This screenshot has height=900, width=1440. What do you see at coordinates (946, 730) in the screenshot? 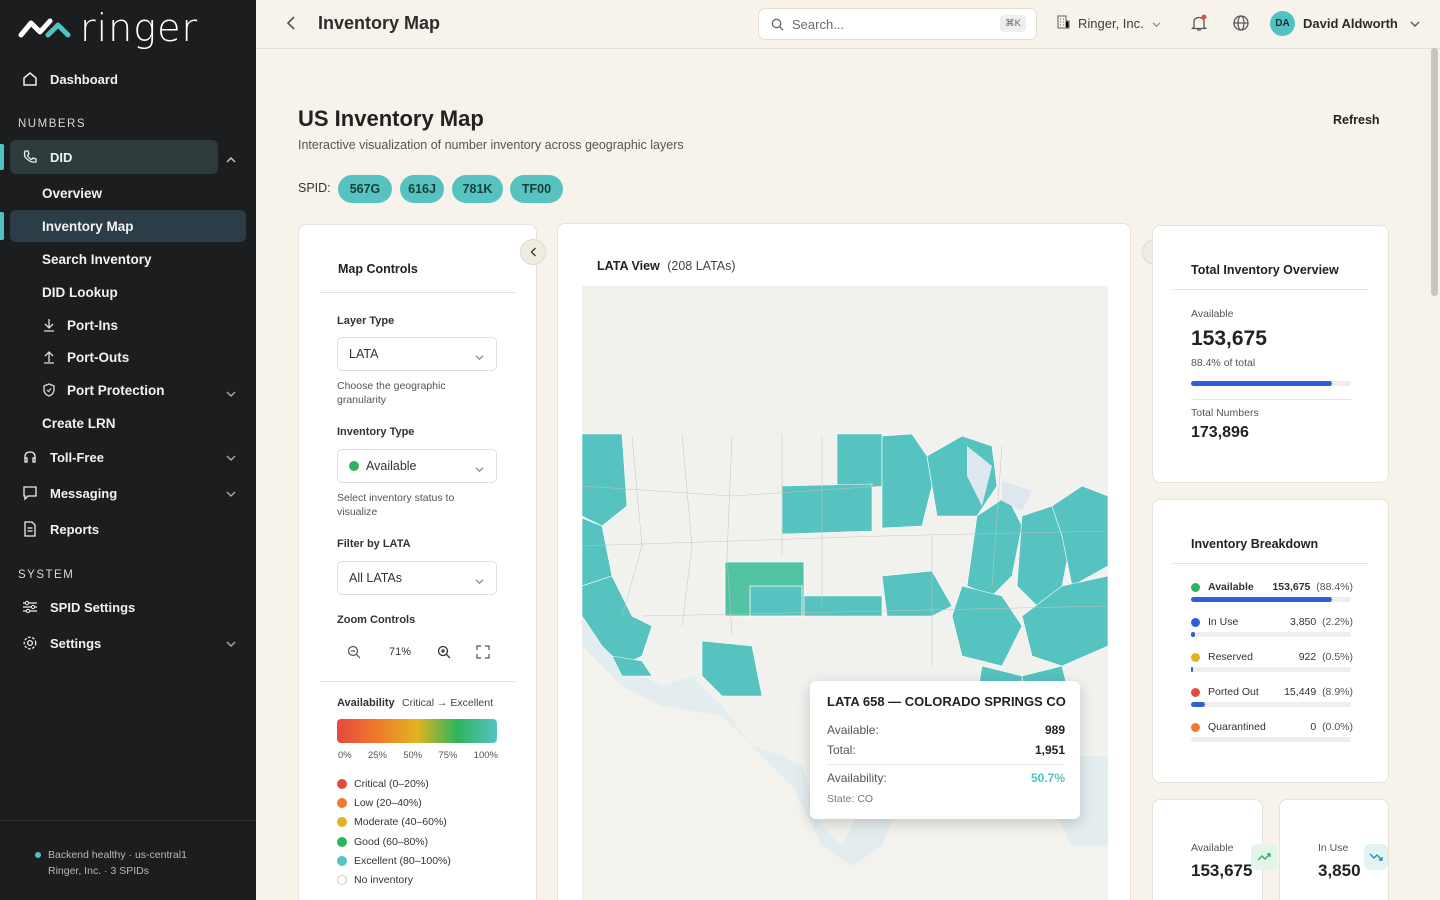
I see `tooltip-available-row: Available: 989` at bounding box center [946, 730].